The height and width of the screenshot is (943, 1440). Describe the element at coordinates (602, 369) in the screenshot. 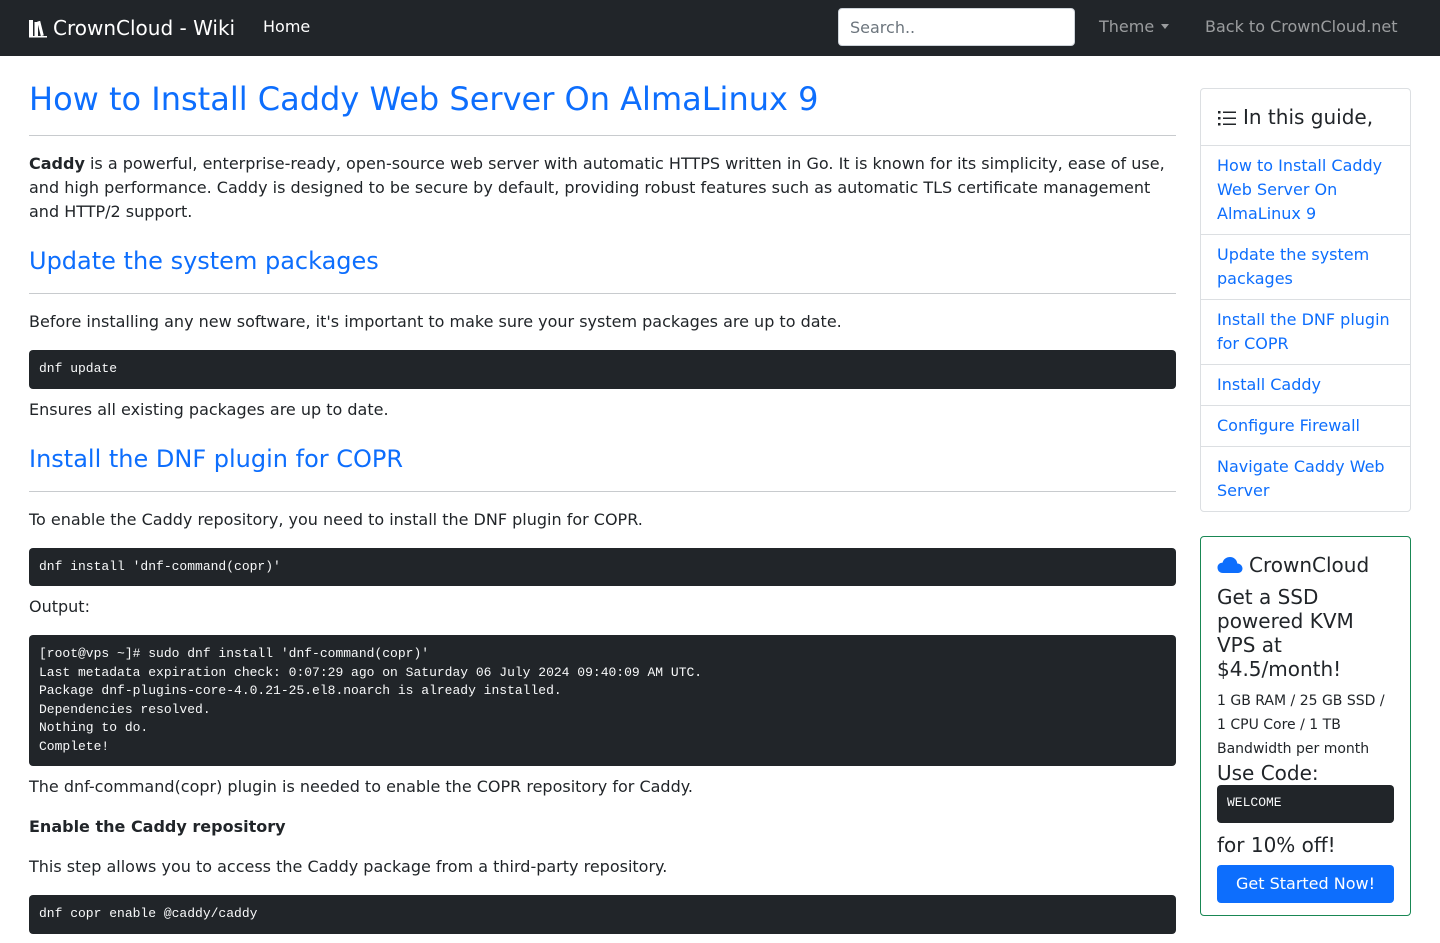

I see `code-block-update: dnf update` at that location.